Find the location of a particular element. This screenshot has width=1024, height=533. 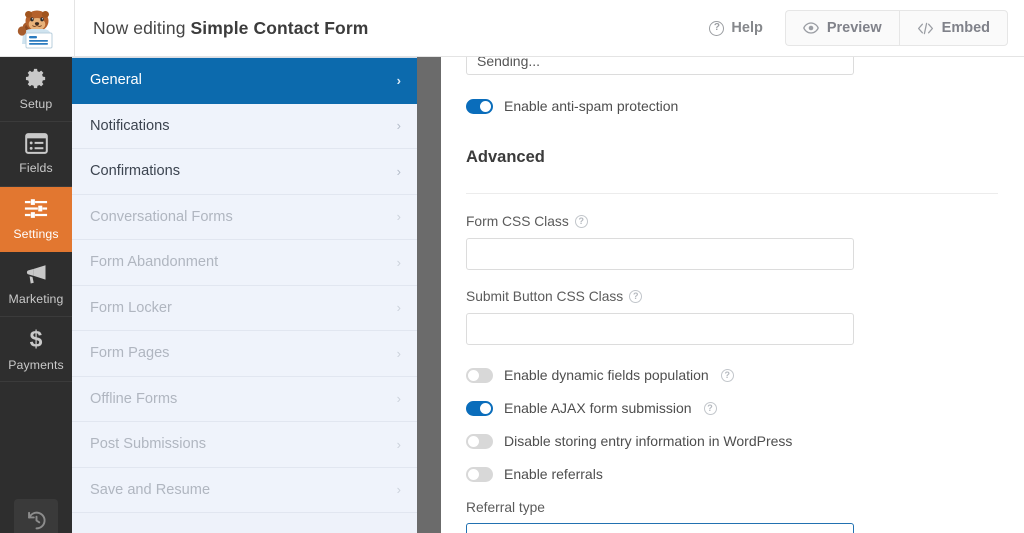

confirmation-sending-message-input is located at coordinates (660, 66).